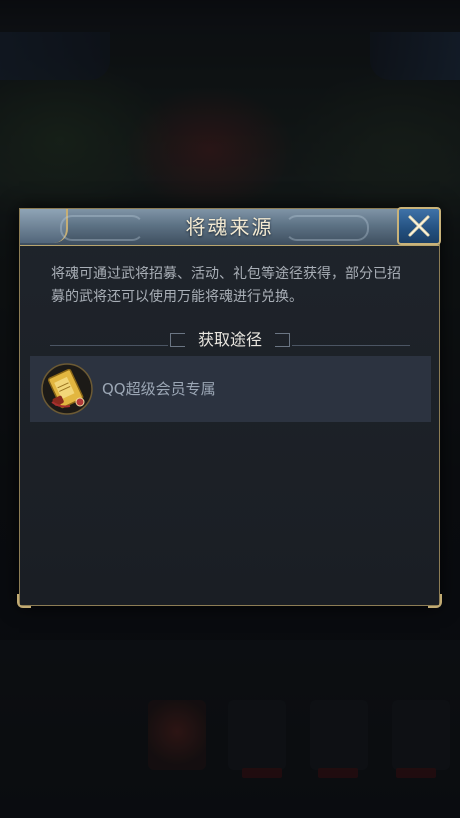  What do you see at coordinates (351, 345) in the screenshot?
I see `divider-line` at bounding box center [351, 345].